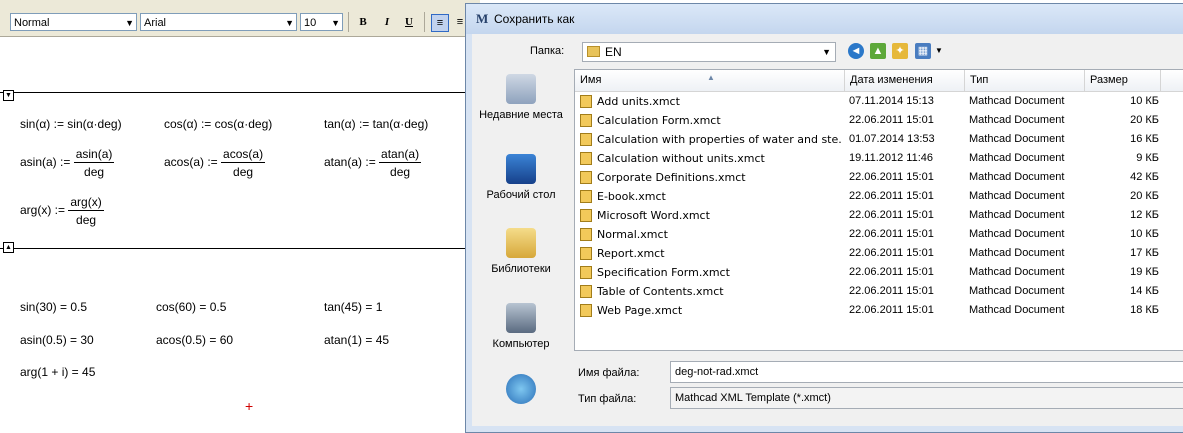 This screenshot has width=1183, height=433. Describe the element at coordinates (1144, 215) in the screenshot. I see `file-size: 12 КБ` at that location.